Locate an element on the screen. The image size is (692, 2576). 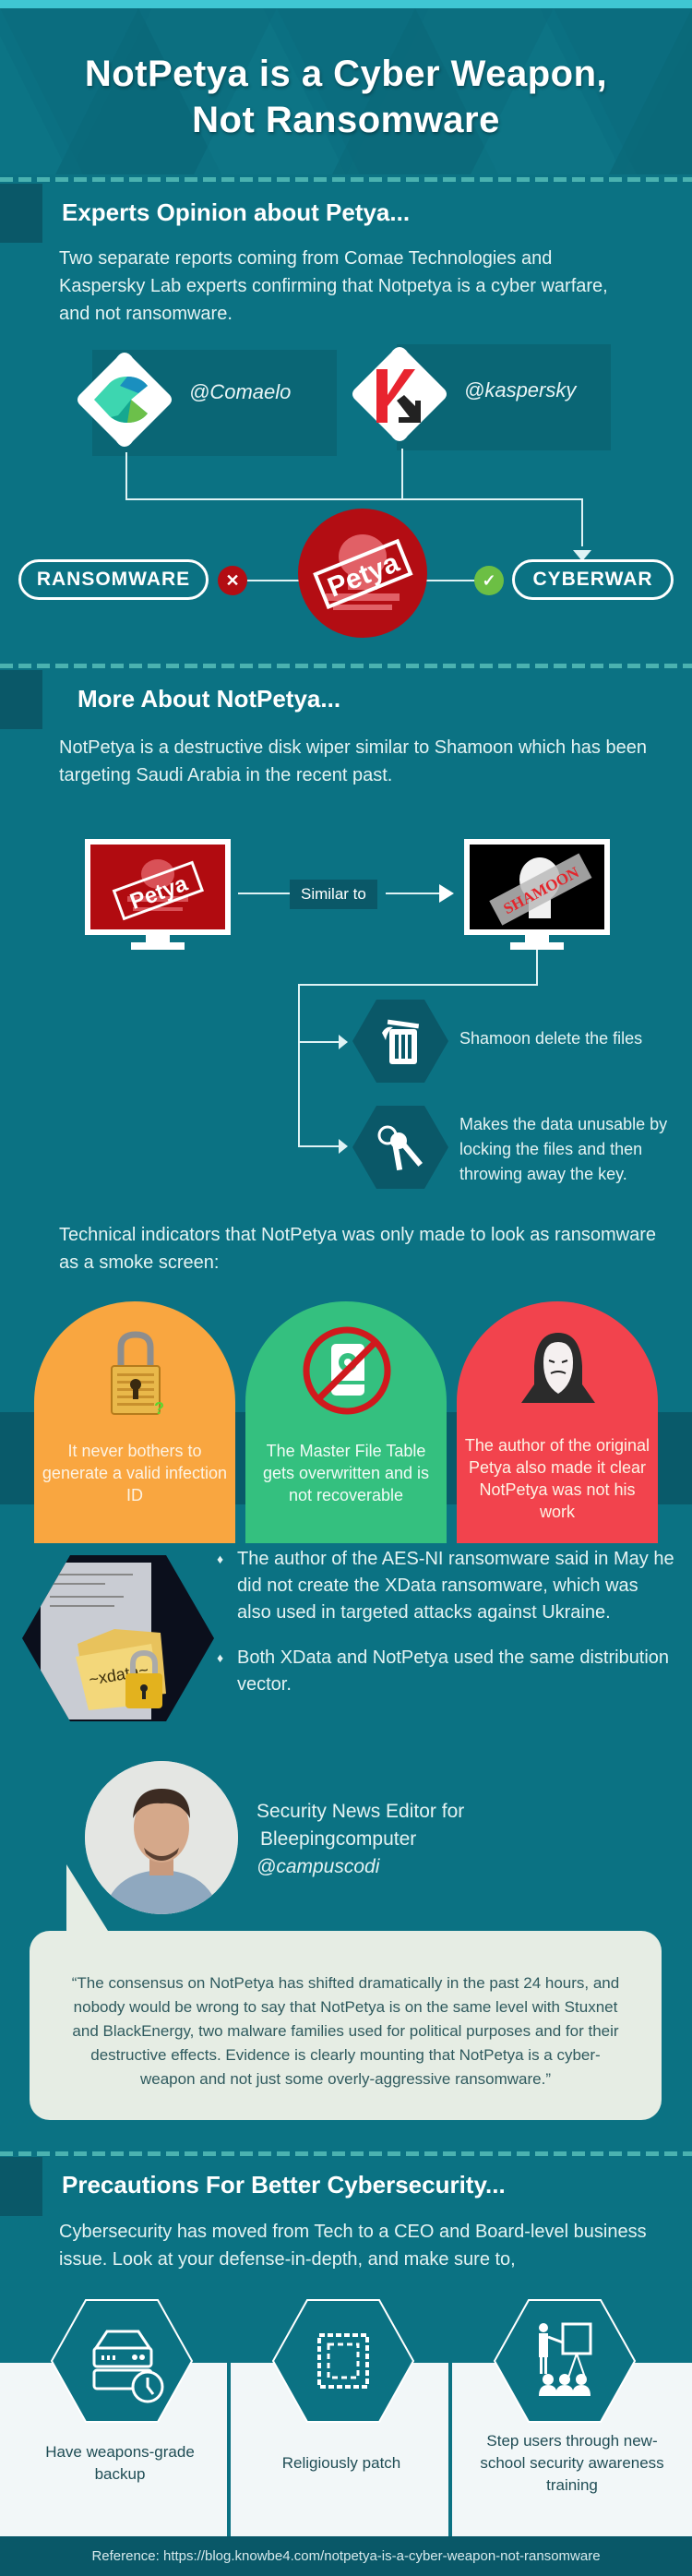
title-line-2: Not Ransomware is located at coordinates (346, 120).